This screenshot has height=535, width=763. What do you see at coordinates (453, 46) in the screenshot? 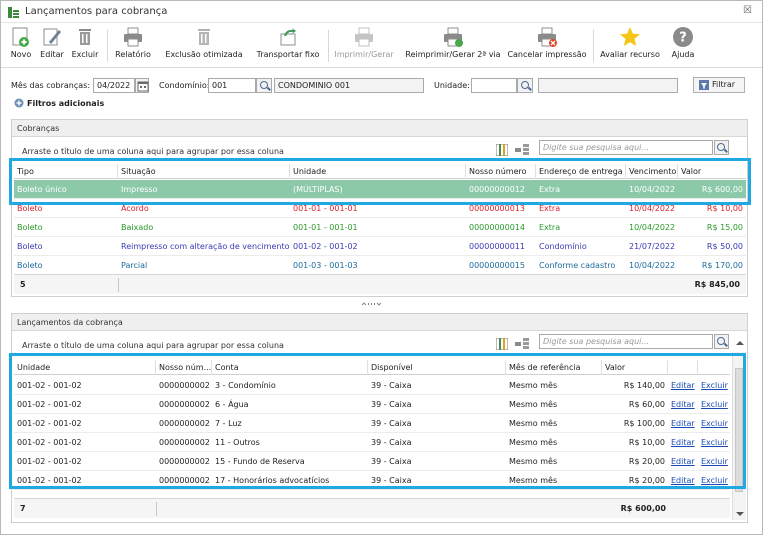
I see `reimprimir-button: Reimprimir/Gerar 2ª via` at bounding box center [453, 46].